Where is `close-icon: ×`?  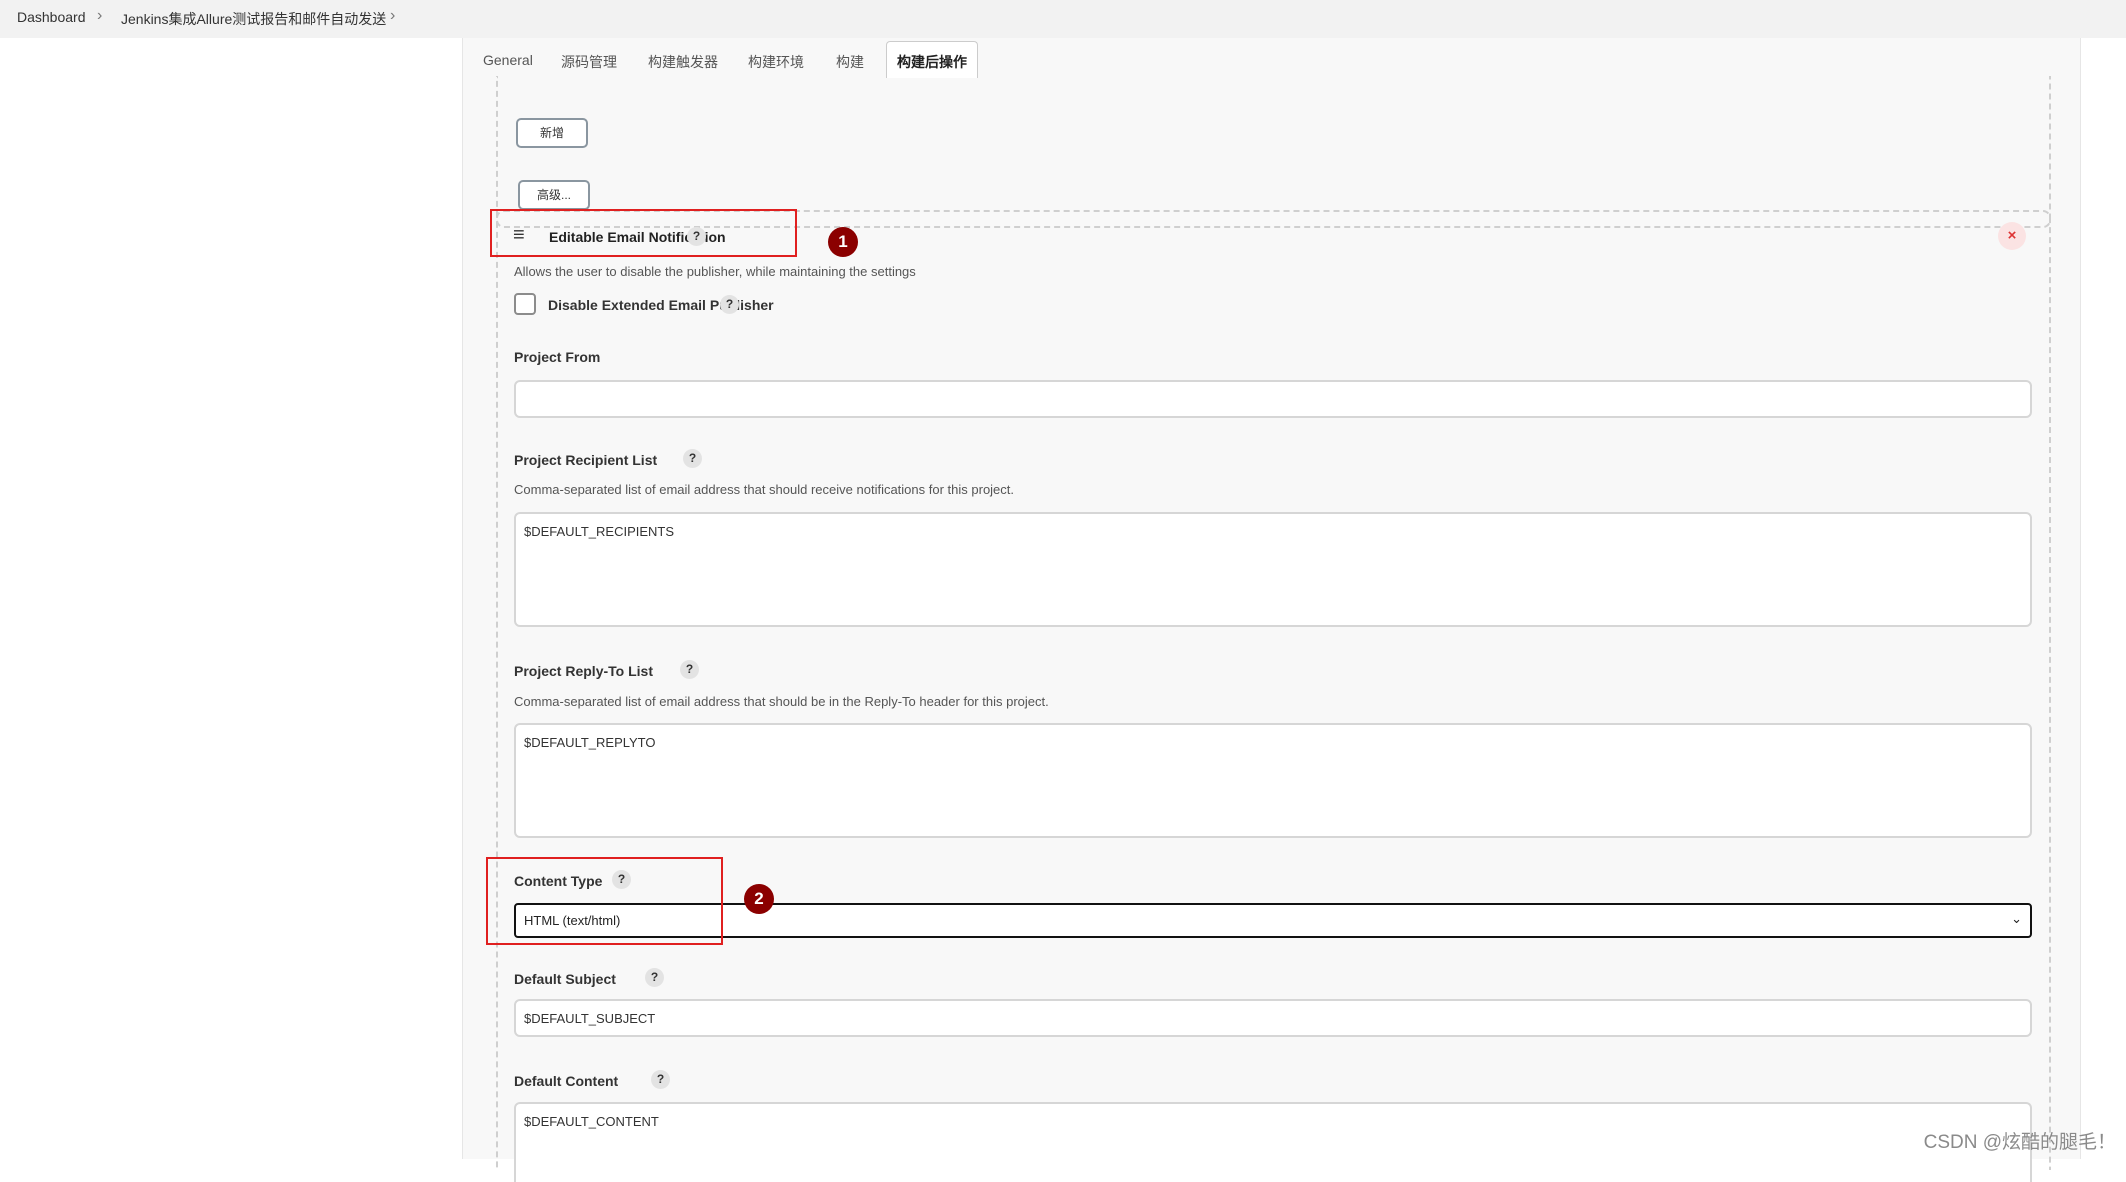 close-icon: × is located at coordinates (2012, 236).